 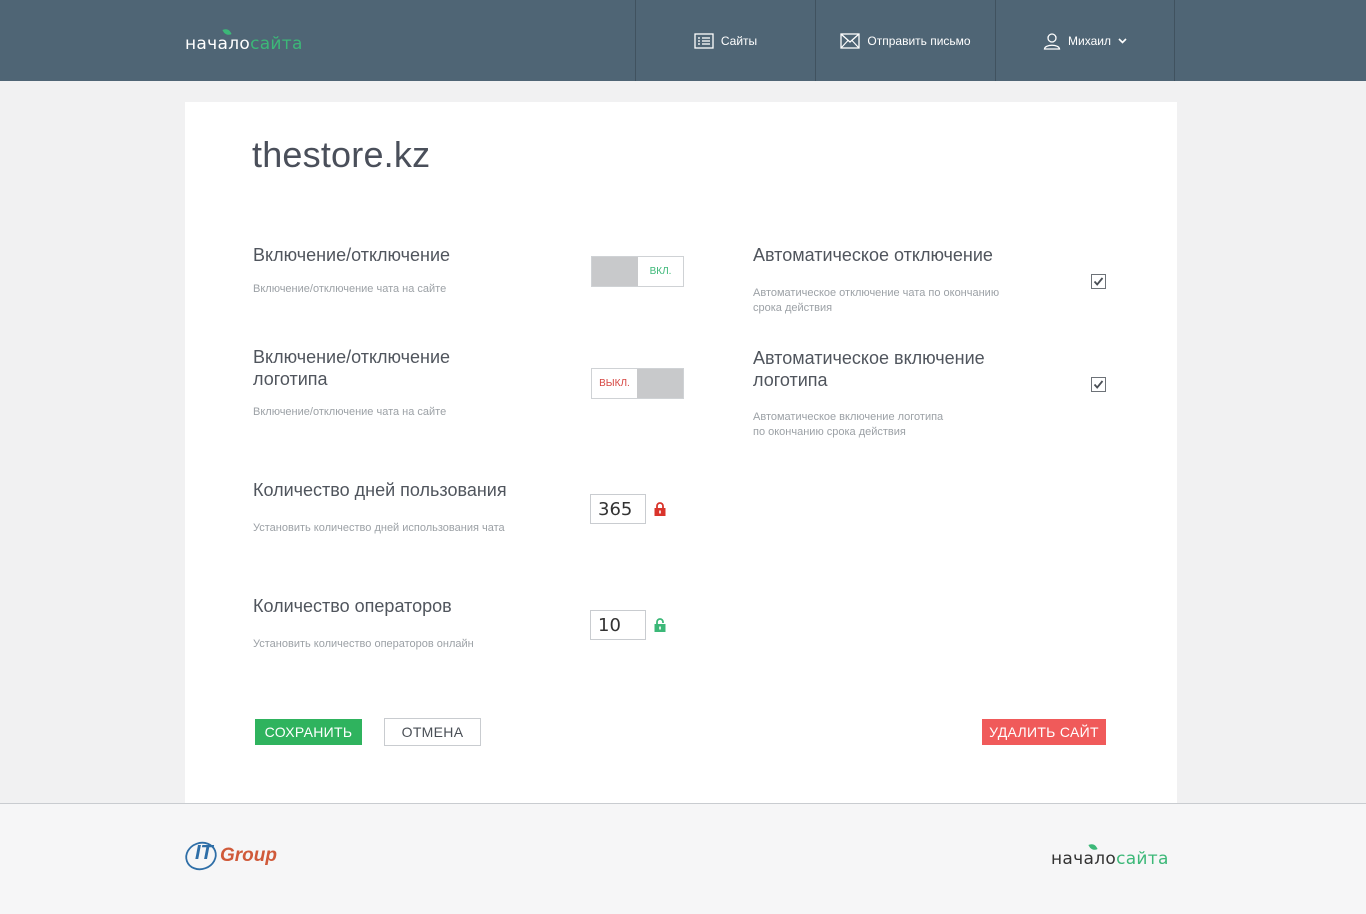 I want to click on auto-off-title: Автоматическое отключение, so click(x=873, y=255).